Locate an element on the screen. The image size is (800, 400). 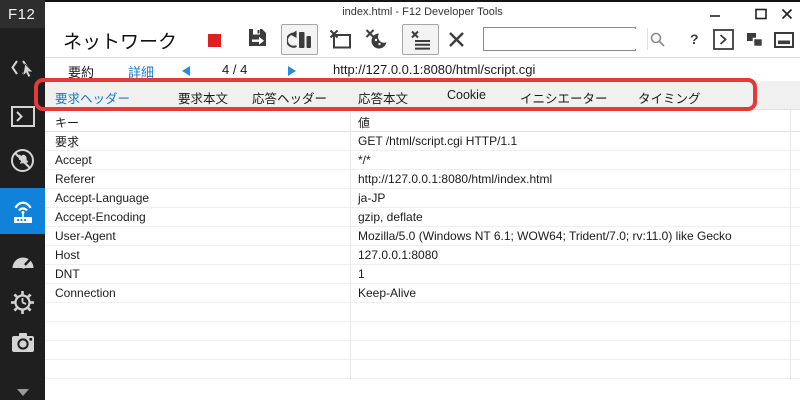
header-key: Accept is located at coordinates (73, 160).